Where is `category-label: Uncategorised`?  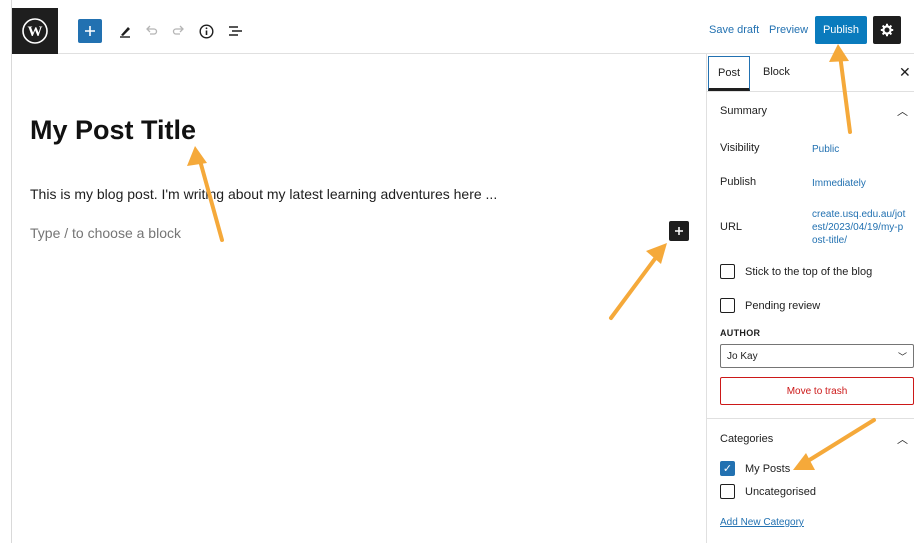 category-label: Uncategorised is located at coordinates (780, 492).